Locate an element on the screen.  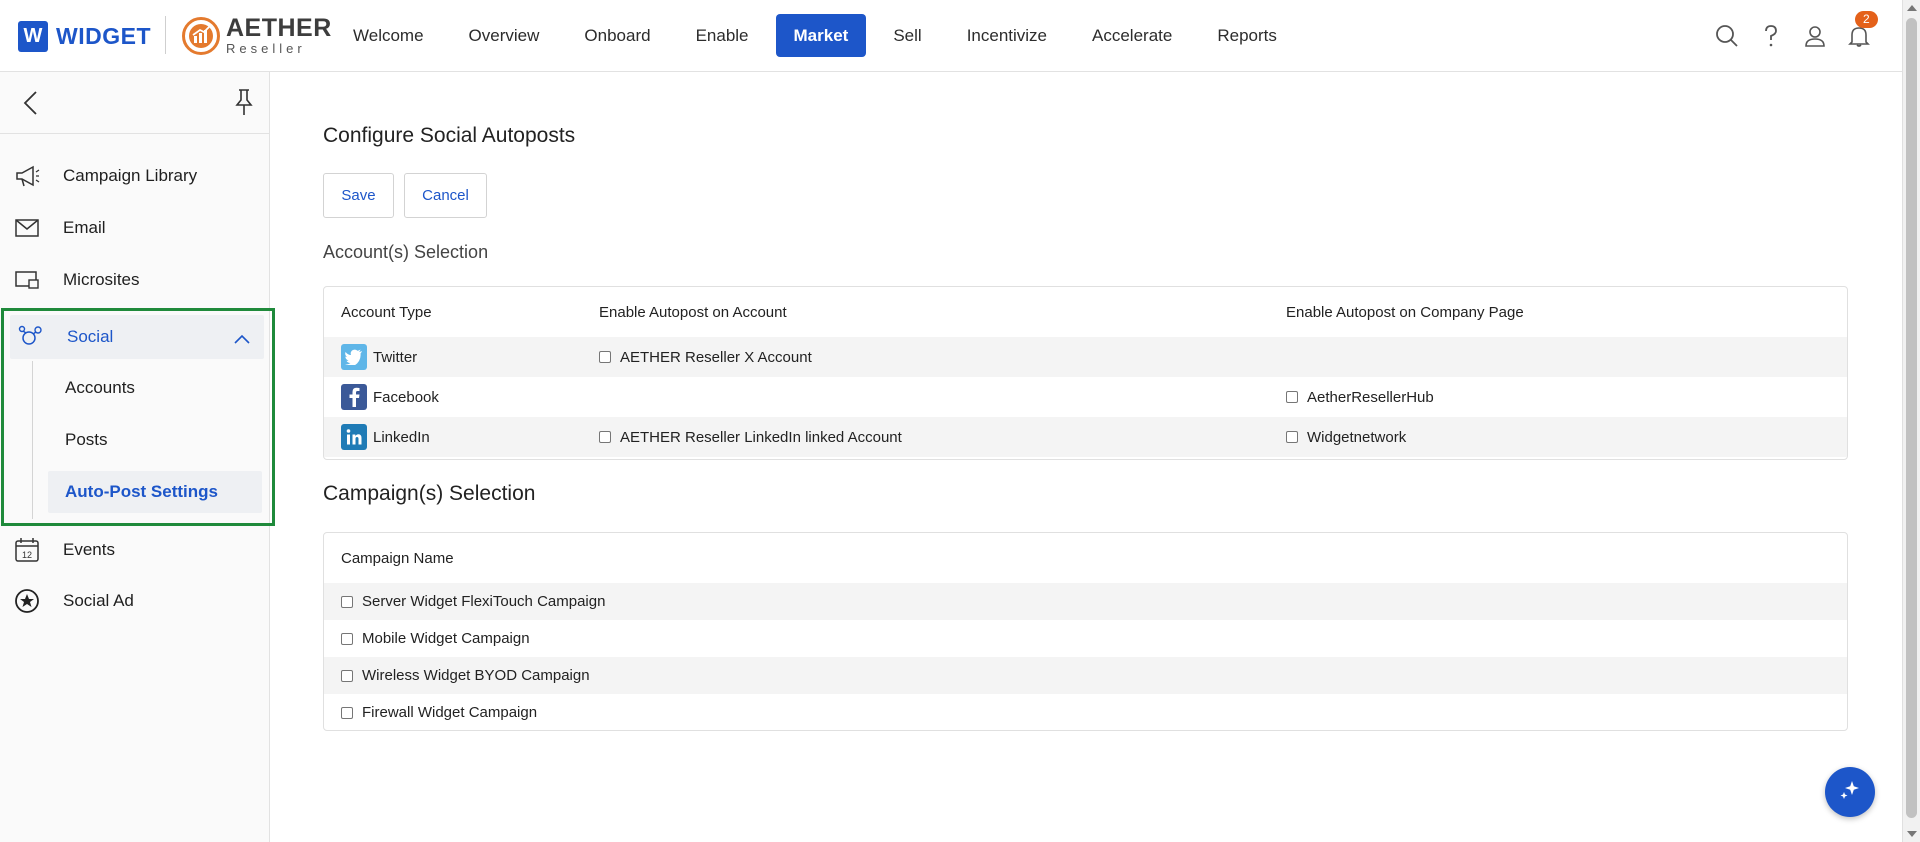
save-button: Save is located at coordinates (358, 195).